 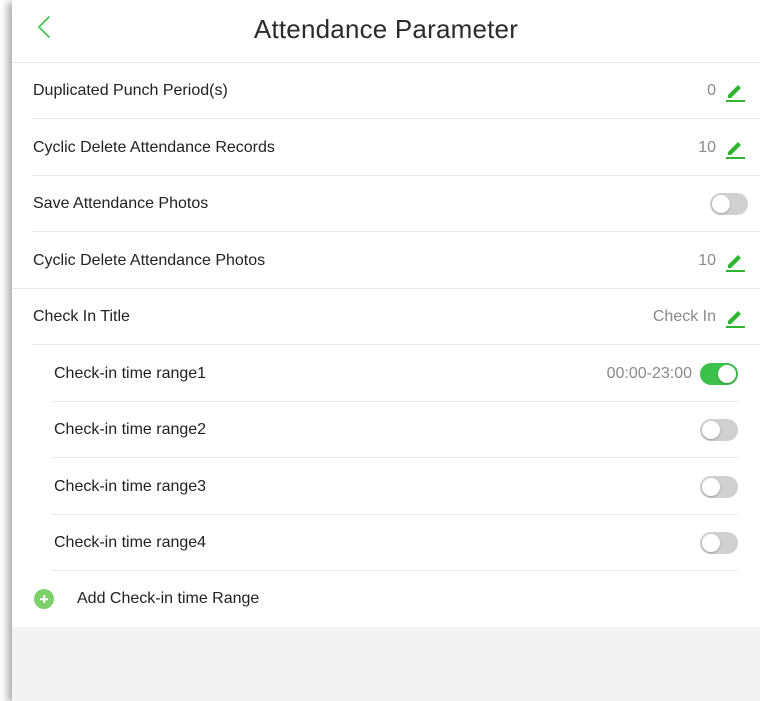 I want to click on setting-cyclic-delete-photos: Cyclic Delete Attendance Photos 10, so click(x=386, y=260).